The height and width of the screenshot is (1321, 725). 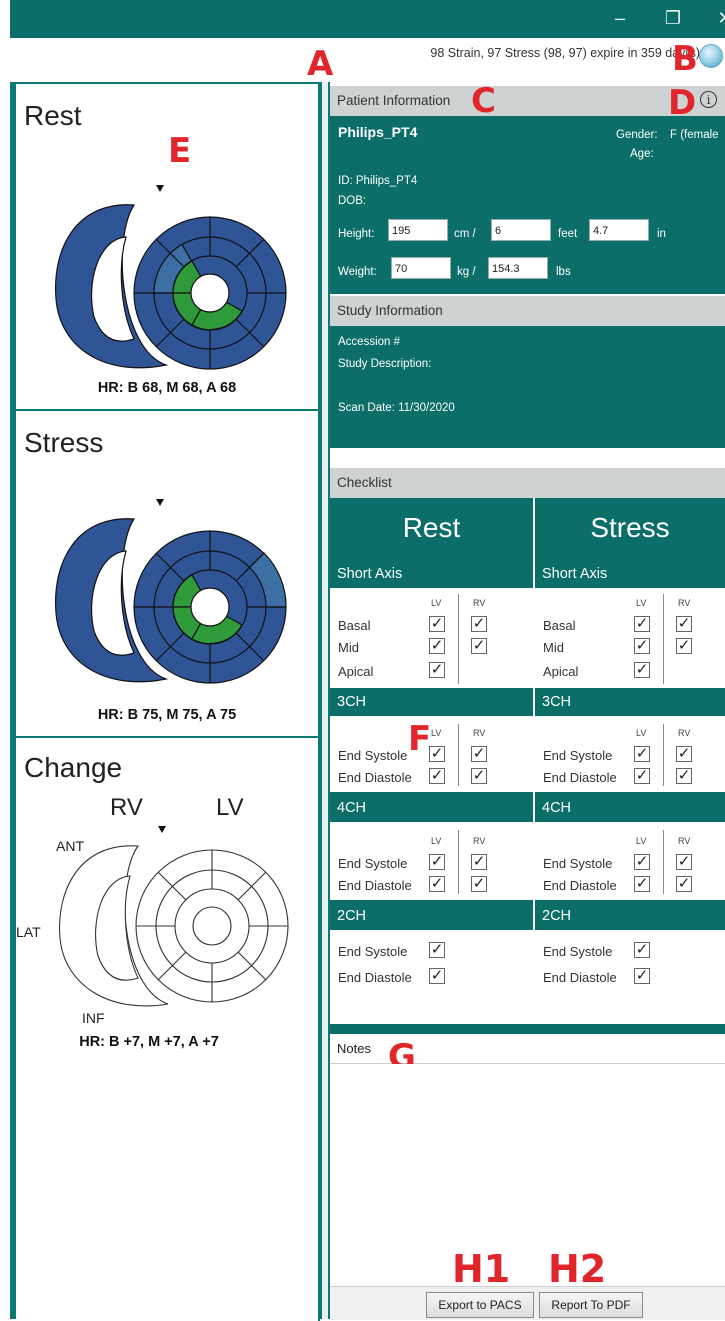 What do you see at coordinates (53, 115) in the screenshot?
I see `rest-title: Rest` at bounding box center [53, 115].